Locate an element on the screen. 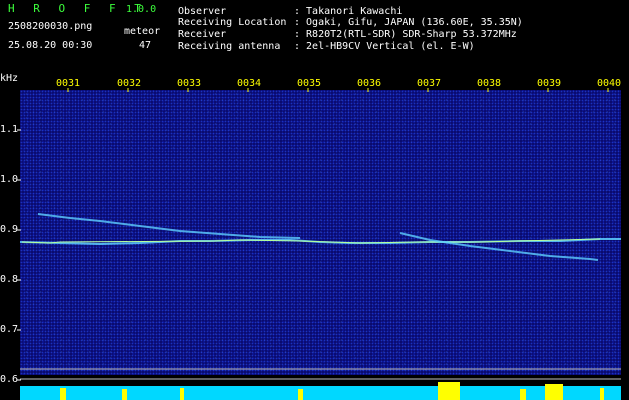  signal-level-bar is located at coordinates (320, 393).